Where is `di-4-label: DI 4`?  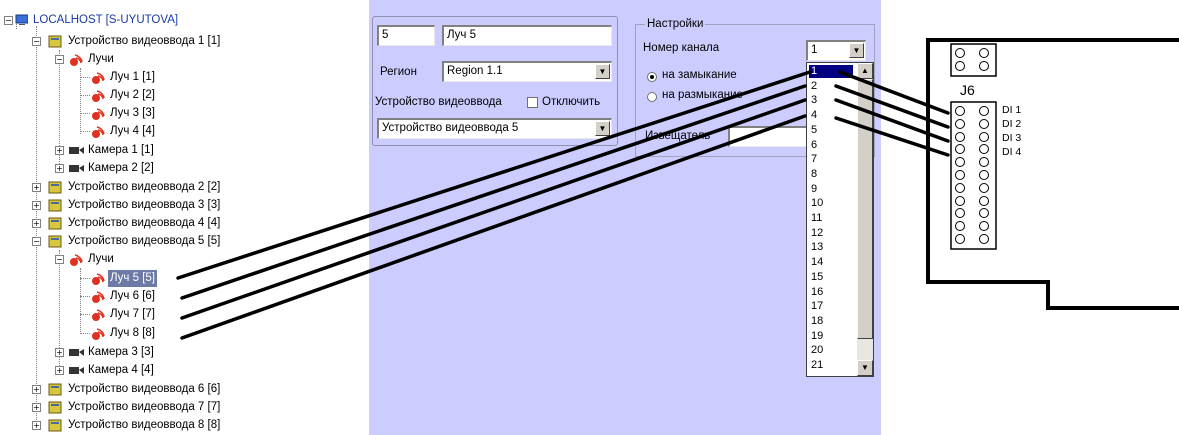
di-4-label: DI 4 is located at coordinates (1012, 152).